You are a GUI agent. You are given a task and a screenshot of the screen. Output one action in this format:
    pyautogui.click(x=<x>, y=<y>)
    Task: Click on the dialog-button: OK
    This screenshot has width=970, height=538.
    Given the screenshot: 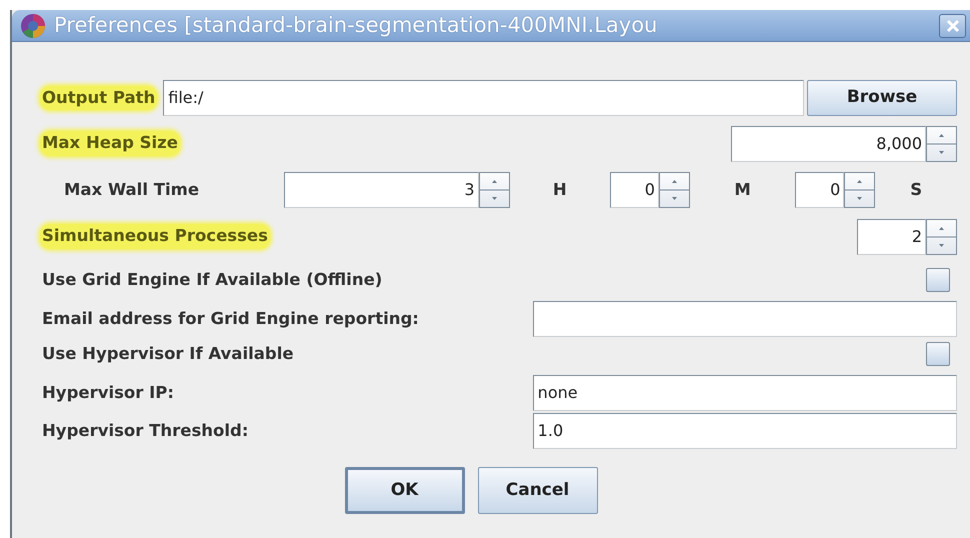 What is the action you would take?
    pyautogui.click(x=404, y=490)
    